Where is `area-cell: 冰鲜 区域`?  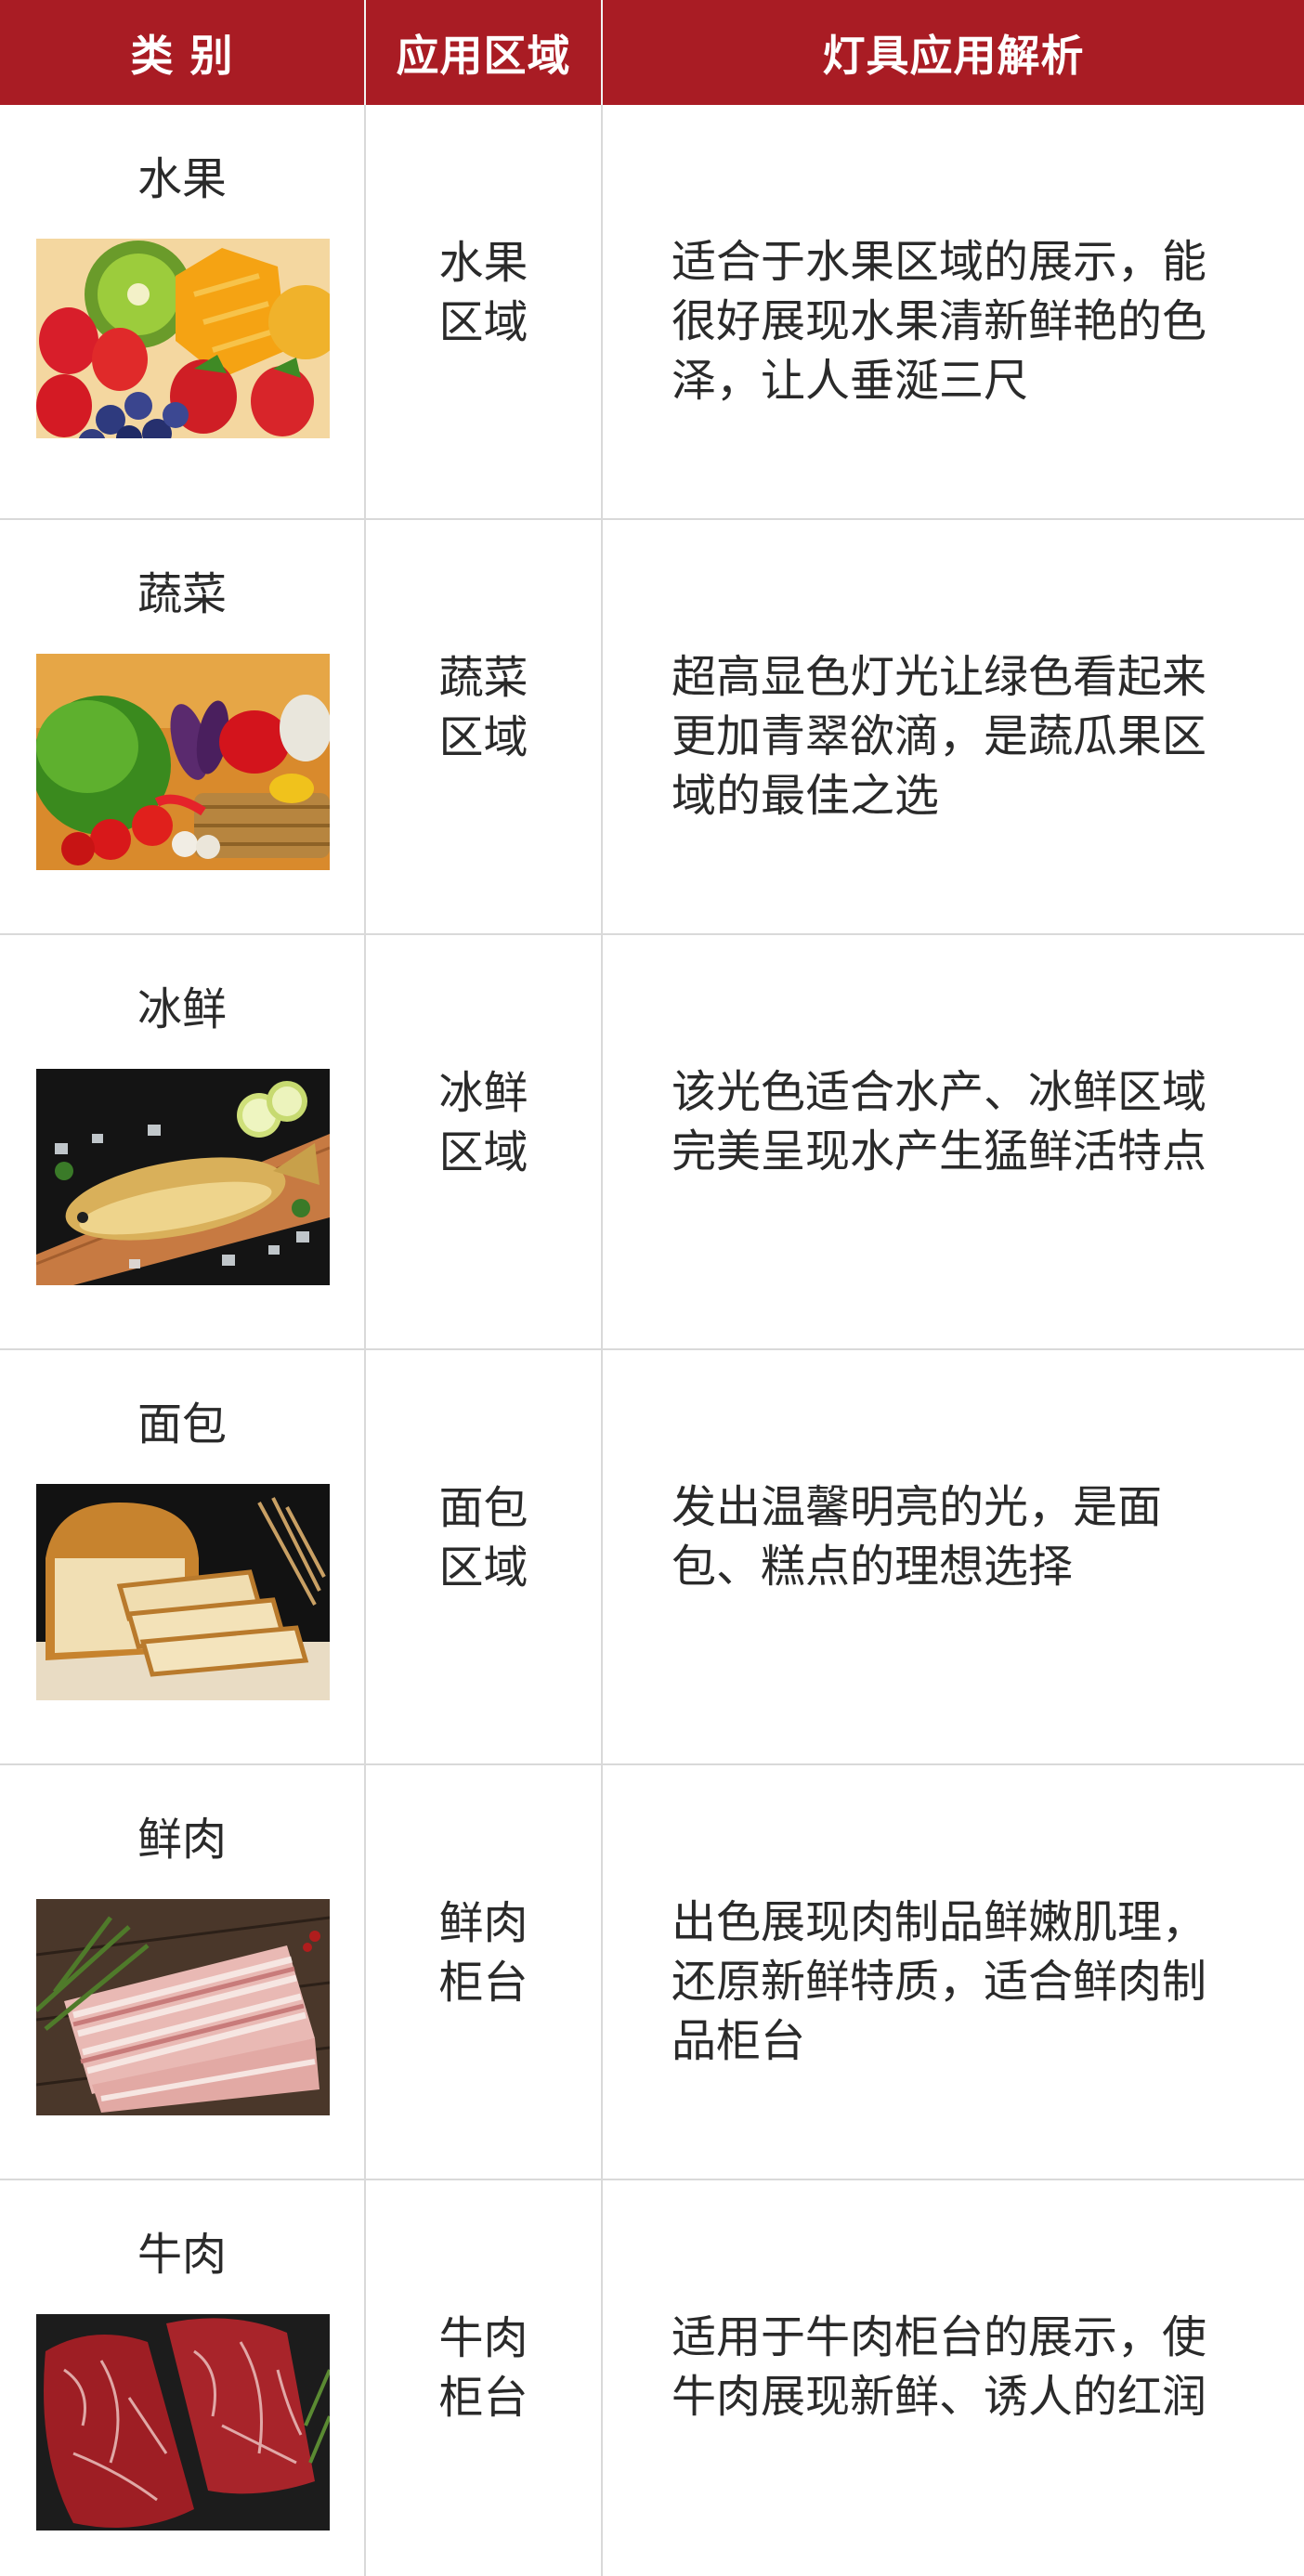 area-cell: 冰鲜 区域 is located at coordinates (483, 1142).